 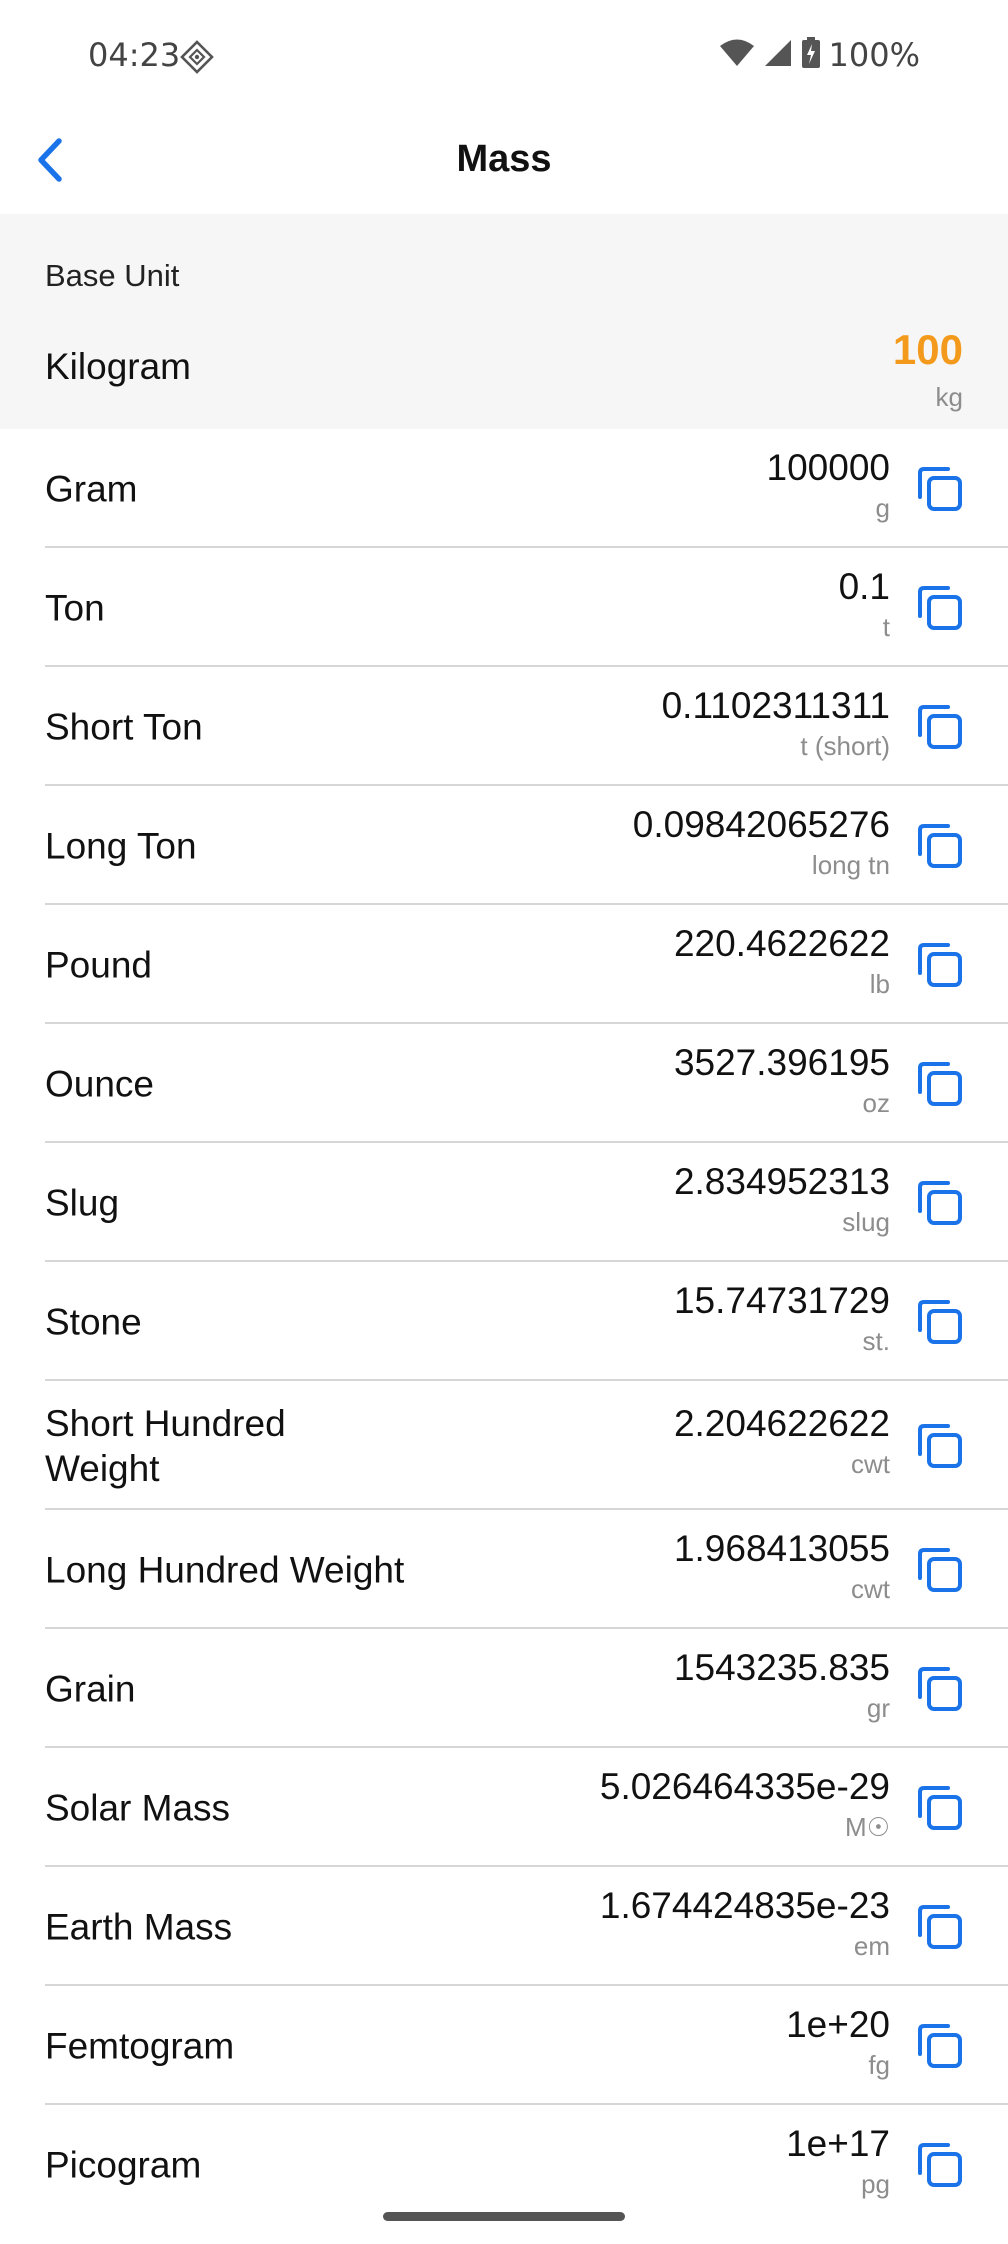 What do you see at coordinates (781, 1423) in the screenshot?
I see `unit-value: 2.204622622` at bounding box center [781, 1423].